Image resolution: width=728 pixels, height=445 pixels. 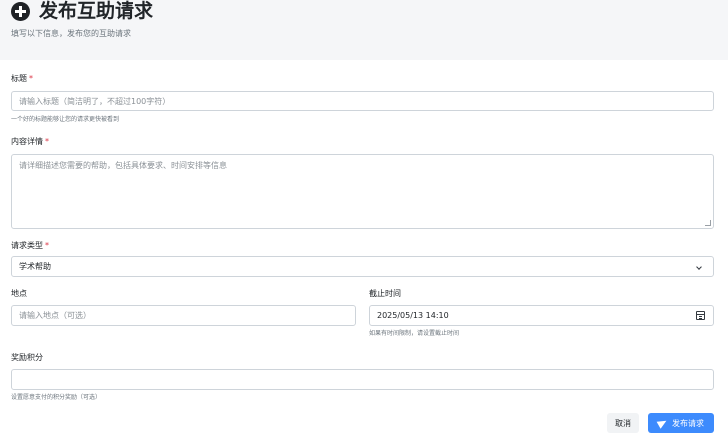 What do you see at coordinates (699, 267) in the screenshot?
I see `chevron-down-icon` at bounding box center [699, 267].